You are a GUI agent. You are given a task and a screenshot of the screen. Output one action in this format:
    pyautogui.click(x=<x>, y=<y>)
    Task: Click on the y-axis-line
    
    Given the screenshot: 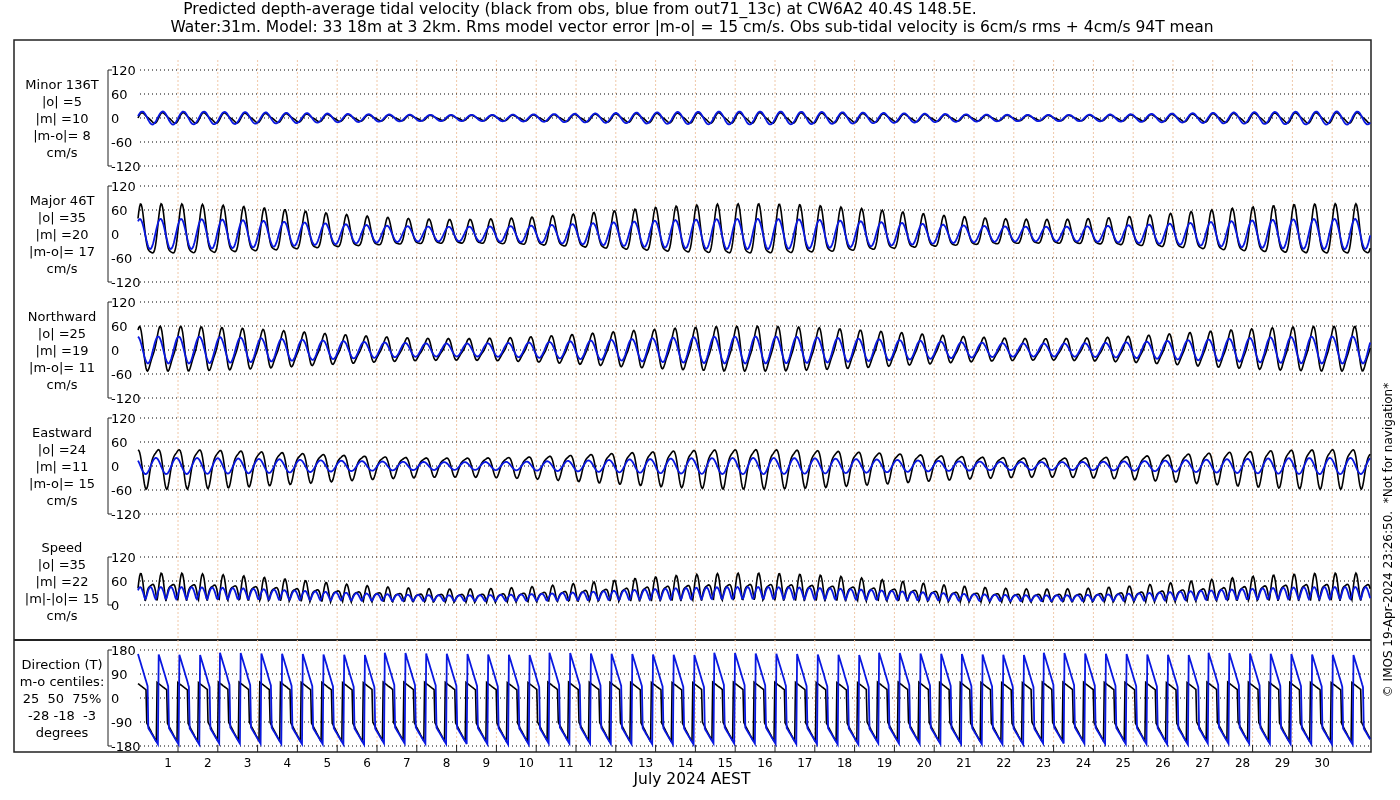 What is the action you would take?
    pyautogui.click(x=110, y=581)
    